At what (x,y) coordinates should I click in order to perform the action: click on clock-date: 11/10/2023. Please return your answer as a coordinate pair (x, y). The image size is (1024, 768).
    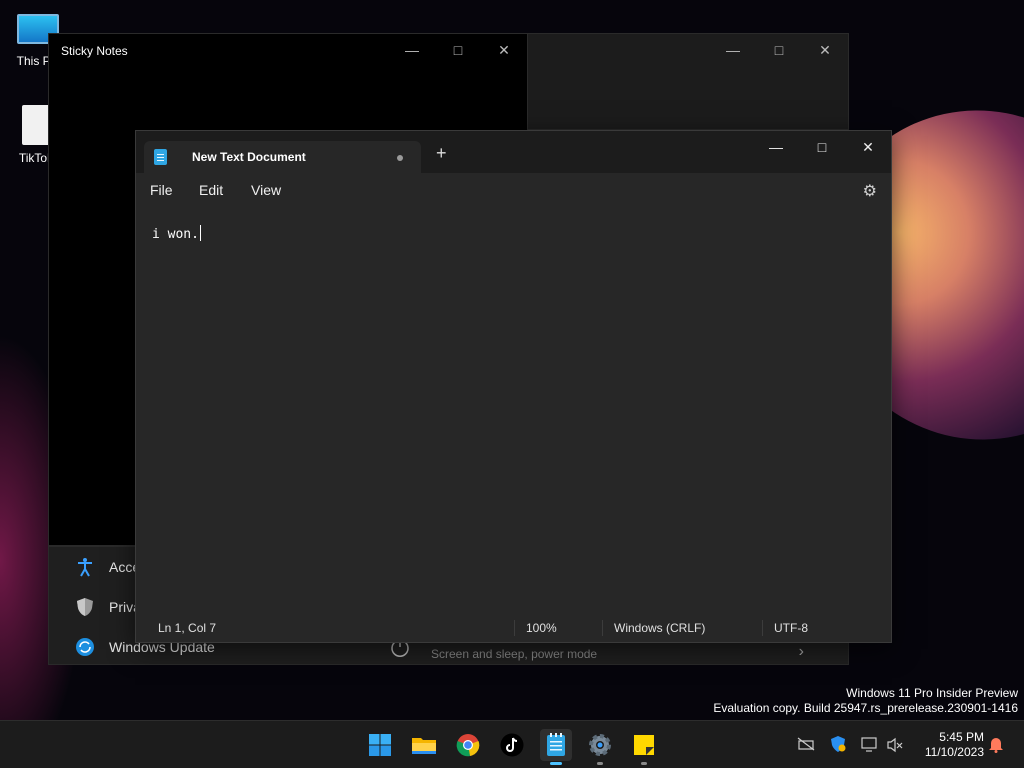
    Looking at the image, I should click on (954, 752).